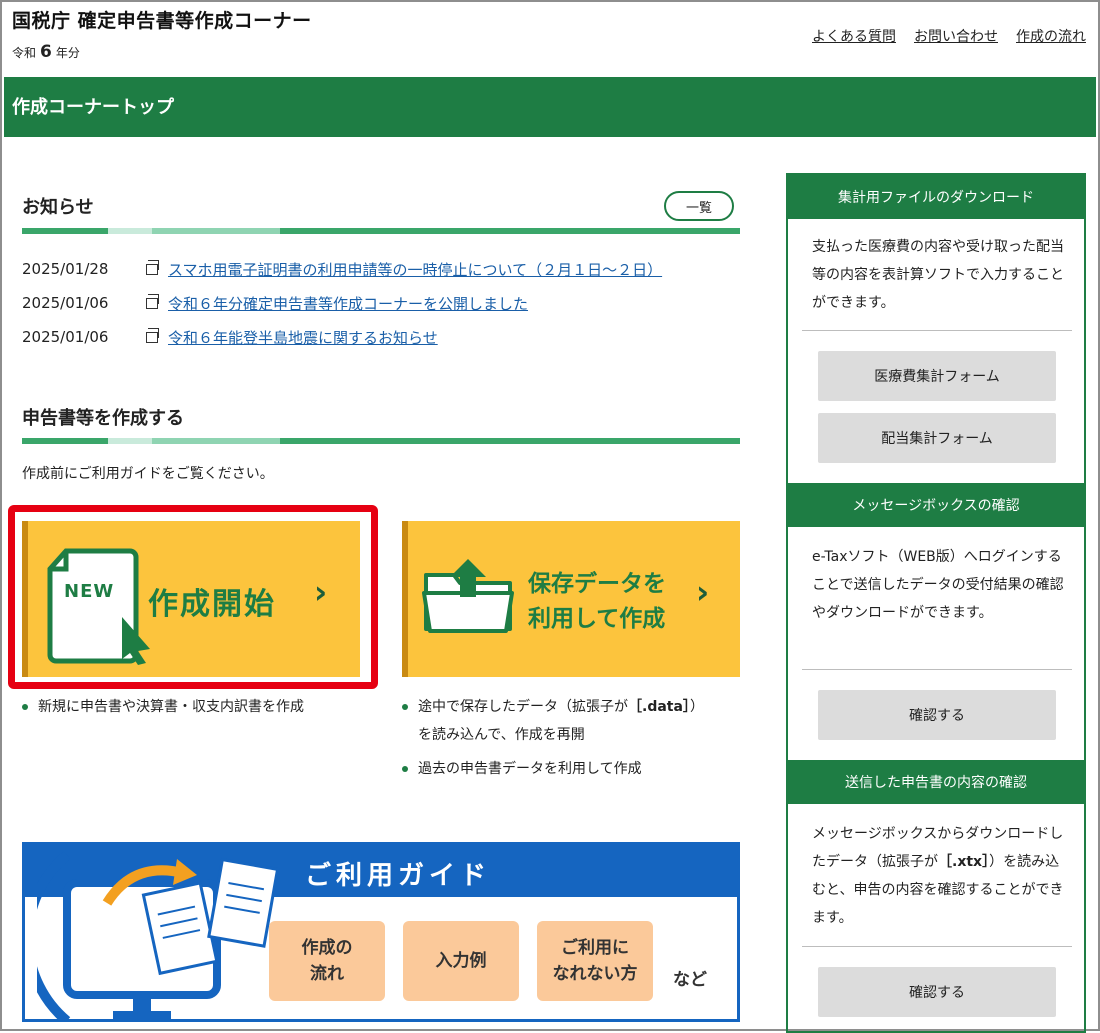 This screenshot has height=1033, width=1100. I want to click on news-date: 2025/01/28, so click(65, 269).